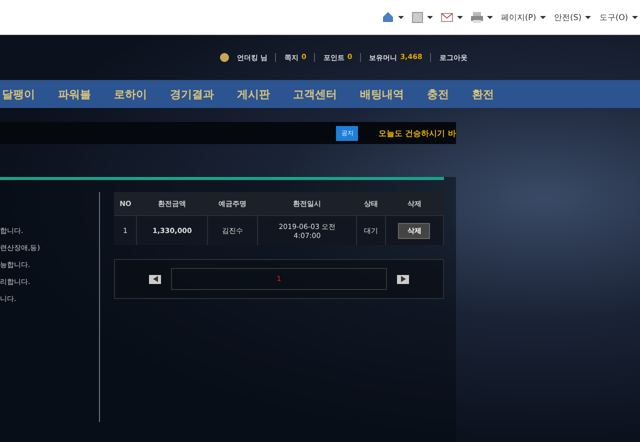  I want to click on coin-icon, so click(224, 57).